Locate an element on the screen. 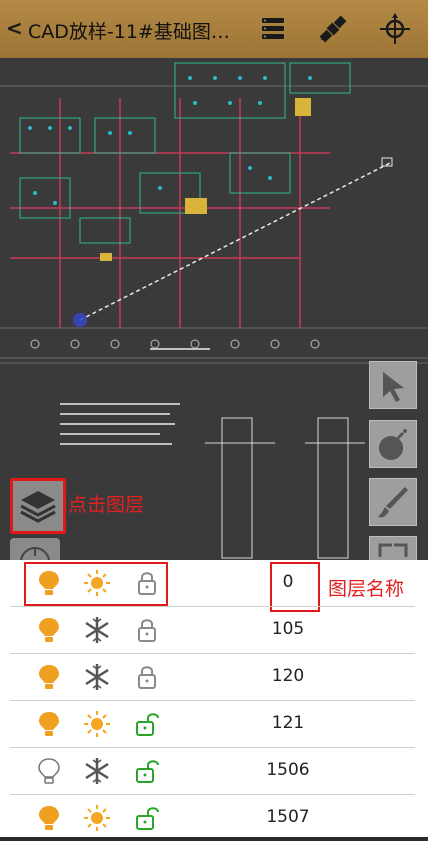  clear-tool-button is located at coordinates (393, 444).